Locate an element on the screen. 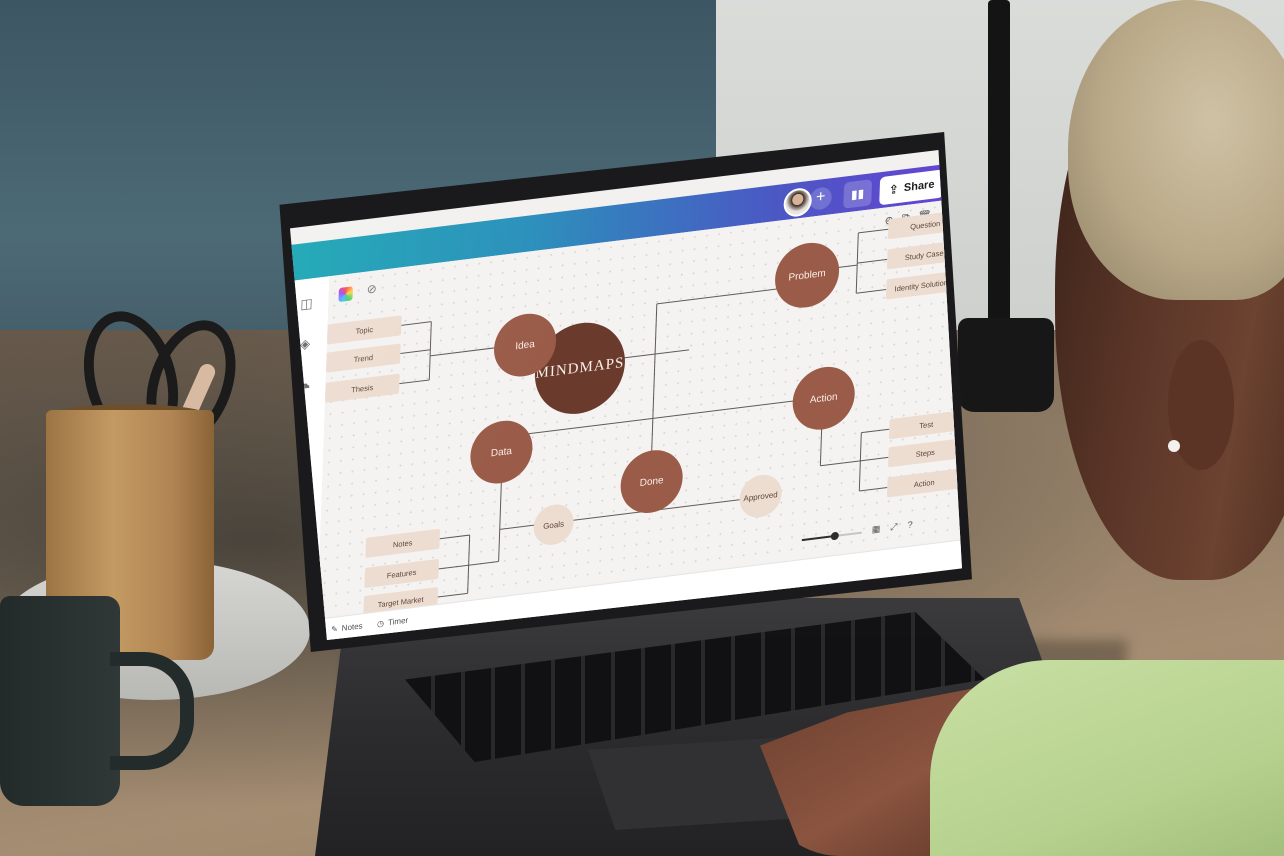 Image resolution: width=1284 pixels, height=856 pixels. connector-problem is located at coordinates (716, 296).